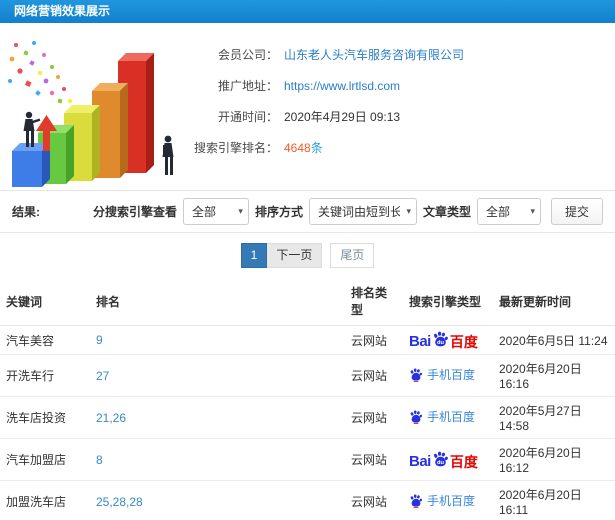 This screenshot has height=520, width=615. What do you see at coordinates (99, 460) in the screenshot?
I see `rank-link: 8` at bounding box center [99, 460].